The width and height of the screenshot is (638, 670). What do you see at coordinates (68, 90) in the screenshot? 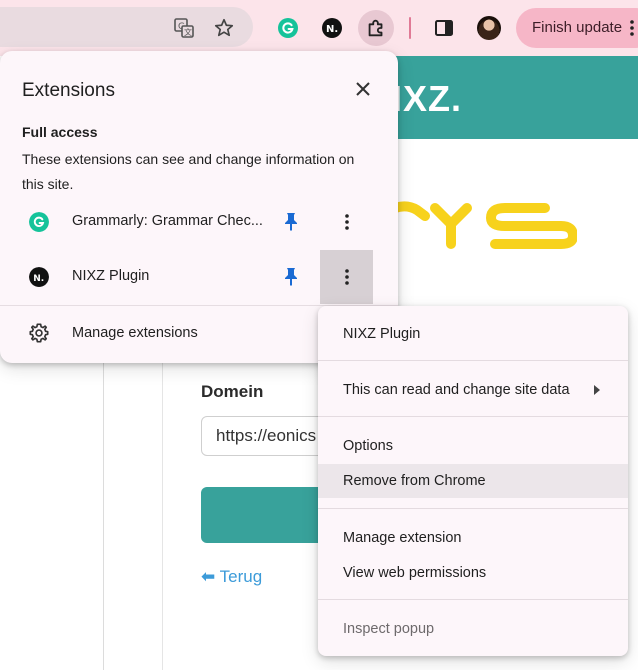
I see `extensions-title: Extensions` at bounding box center [68, 90].